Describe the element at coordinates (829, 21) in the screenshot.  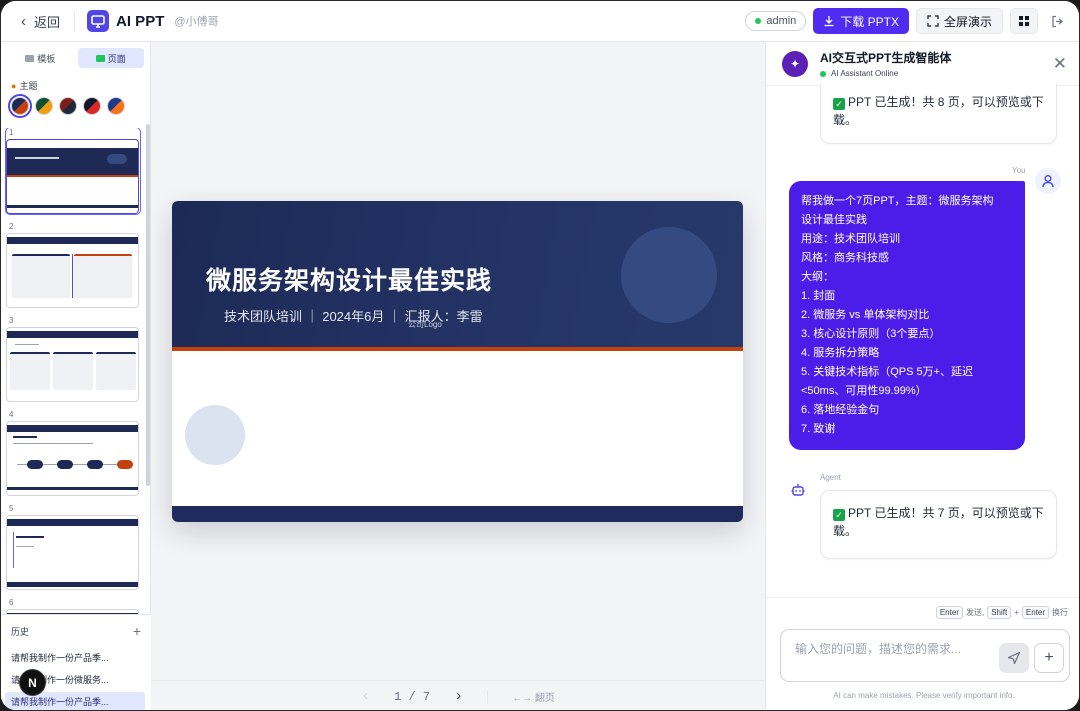
I see `download-icon` at that location.